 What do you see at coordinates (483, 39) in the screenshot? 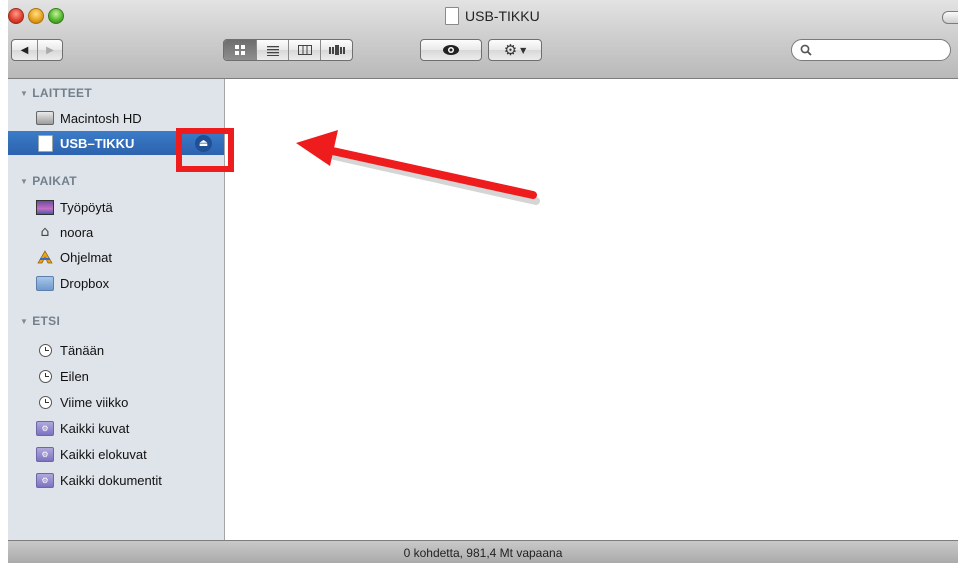
I see `title-toolbar-bar: USB-TIKKU ◀ ▶ ⚙ ▼` at bounding box center [483, 39].